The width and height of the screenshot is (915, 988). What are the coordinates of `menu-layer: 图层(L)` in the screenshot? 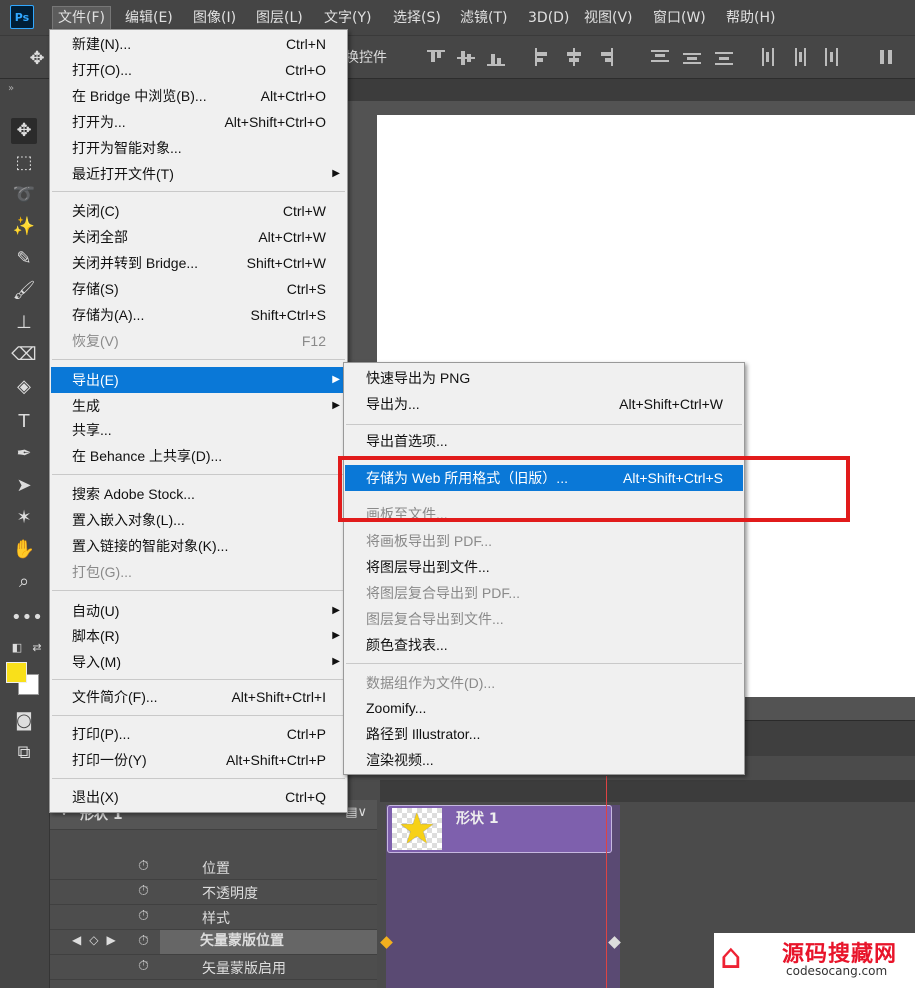 It's located at (279, 18).